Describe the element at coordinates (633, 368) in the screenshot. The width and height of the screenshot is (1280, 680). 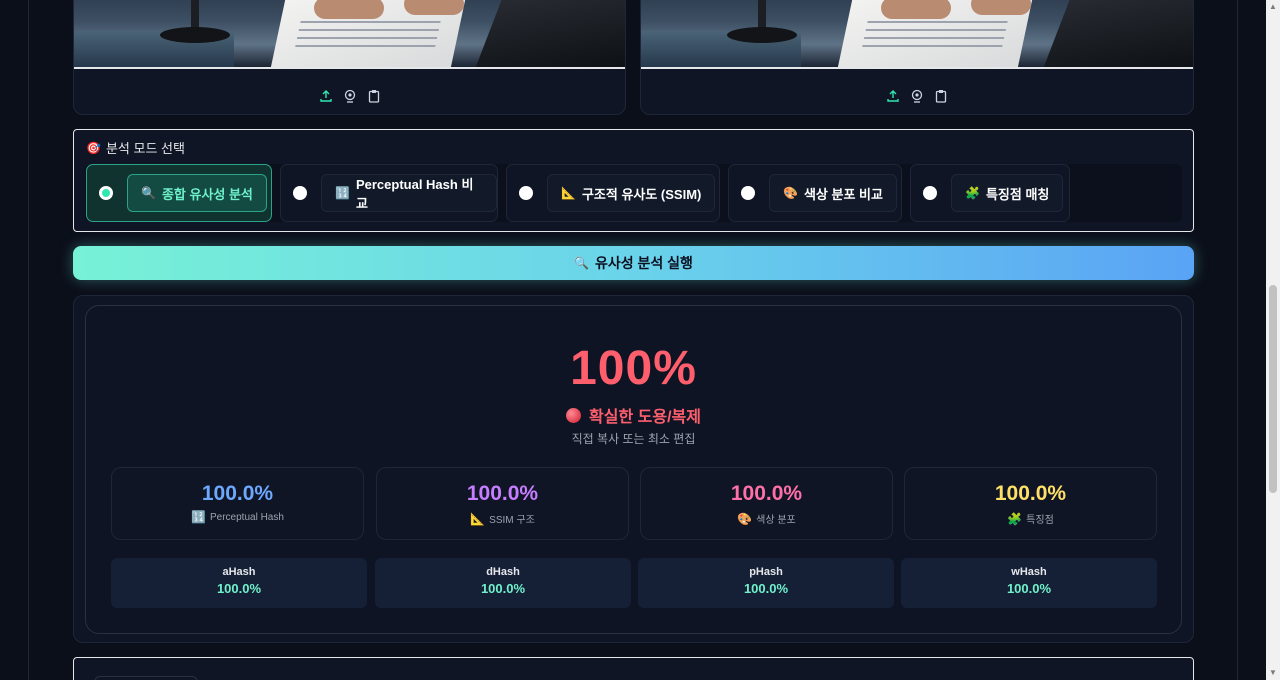
I see `overall-similarity-score: 100%` at that location.